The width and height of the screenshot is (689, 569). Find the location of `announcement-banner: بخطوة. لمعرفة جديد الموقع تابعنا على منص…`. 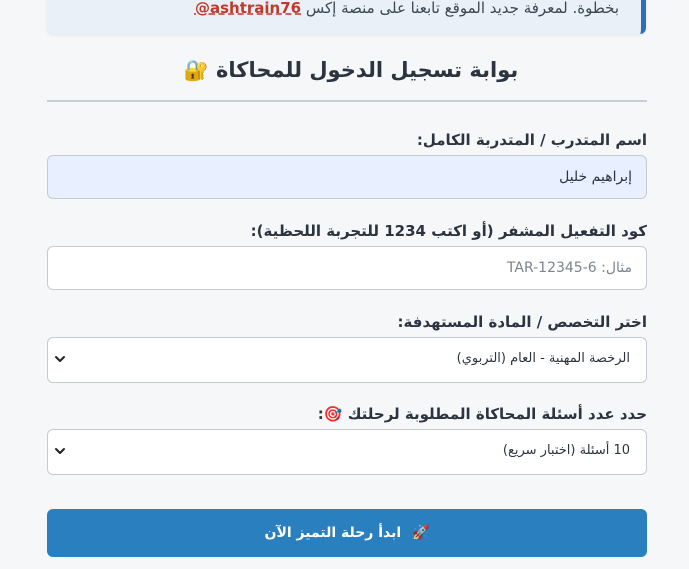

announcement-banner: بخطوة. لمعرفة جديد الموقع تابعنا على منص… is located at coordinates (346, 17).